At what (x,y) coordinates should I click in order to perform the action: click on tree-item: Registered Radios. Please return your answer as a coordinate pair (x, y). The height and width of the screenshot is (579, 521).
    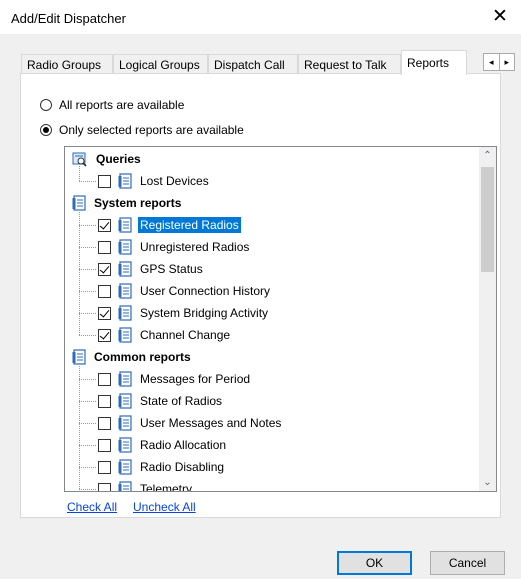
    Looking at the image, I should click on (169, 225).